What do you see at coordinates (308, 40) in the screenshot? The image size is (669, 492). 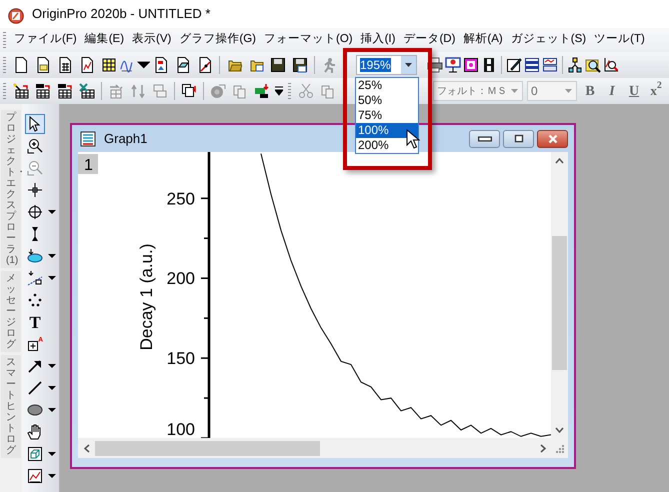 I see `menu-item: フォーマット(O)` at bounding box center [308, 40].